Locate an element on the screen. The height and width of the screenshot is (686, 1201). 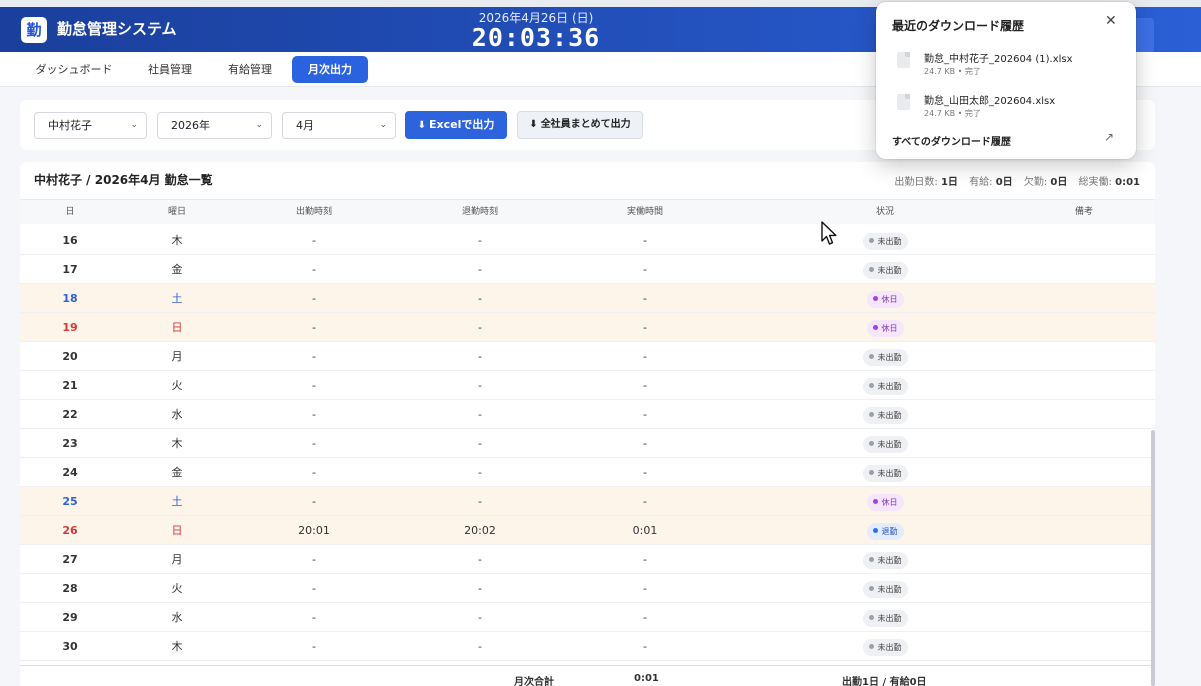
cell-day: 30 is located at coordinates (70, 646).